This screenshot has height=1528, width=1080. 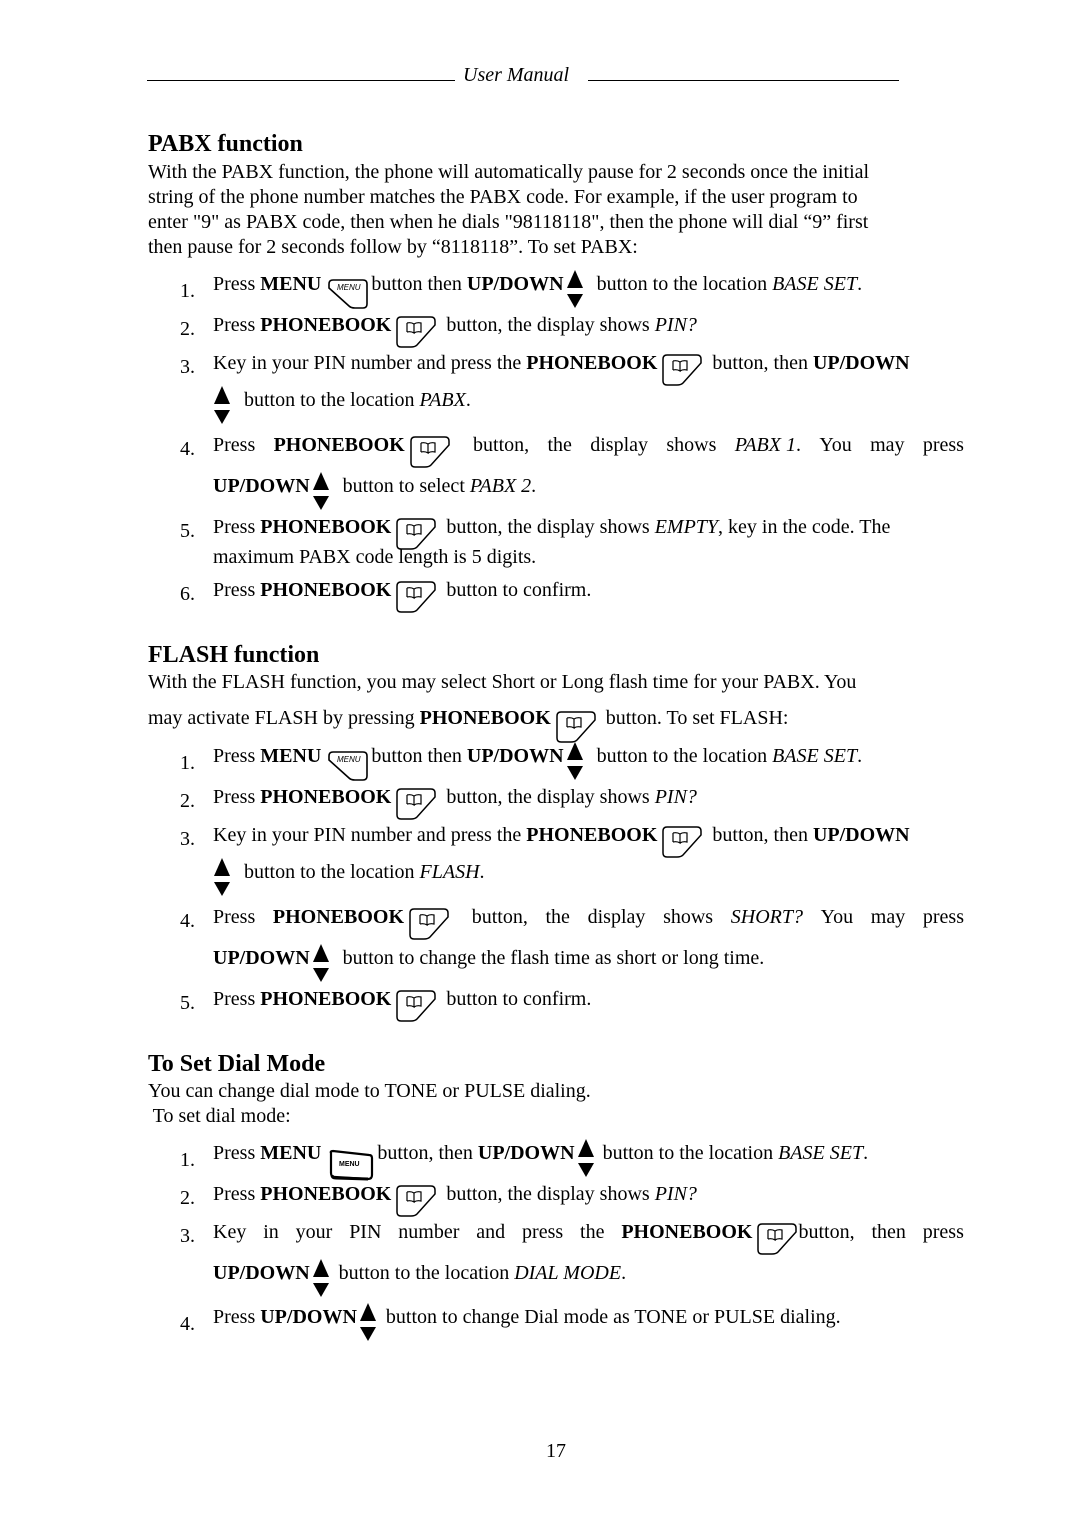 I want to click on step-text: your, so click(x=314, y=1232).